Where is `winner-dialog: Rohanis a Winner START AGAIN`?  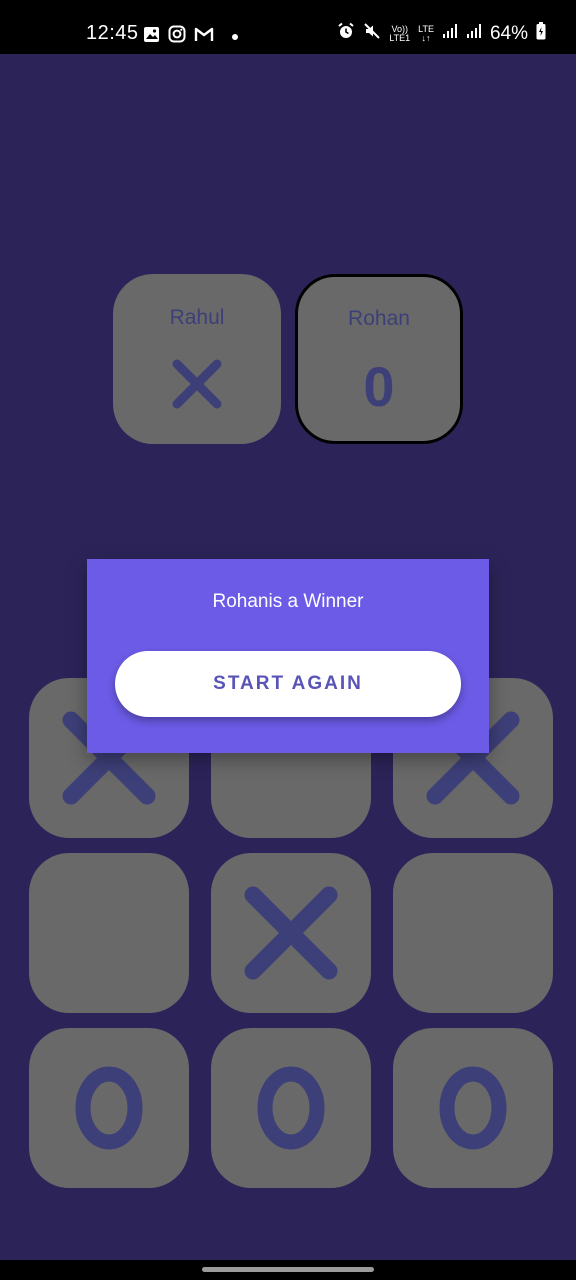
winner-dialog: Rohanis a Winner START AGAIN is located at coordinates (288, 656).